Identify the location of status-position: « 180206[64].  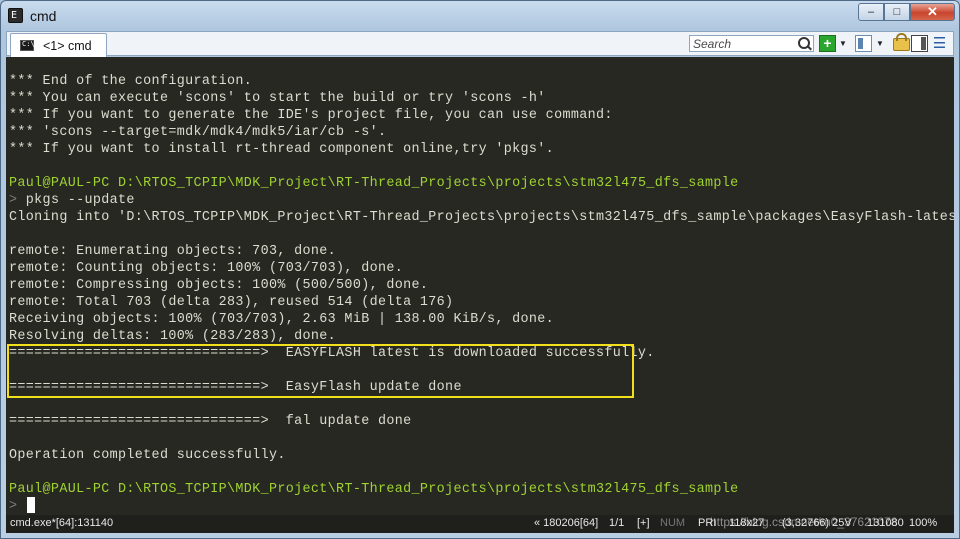
(566, 523).